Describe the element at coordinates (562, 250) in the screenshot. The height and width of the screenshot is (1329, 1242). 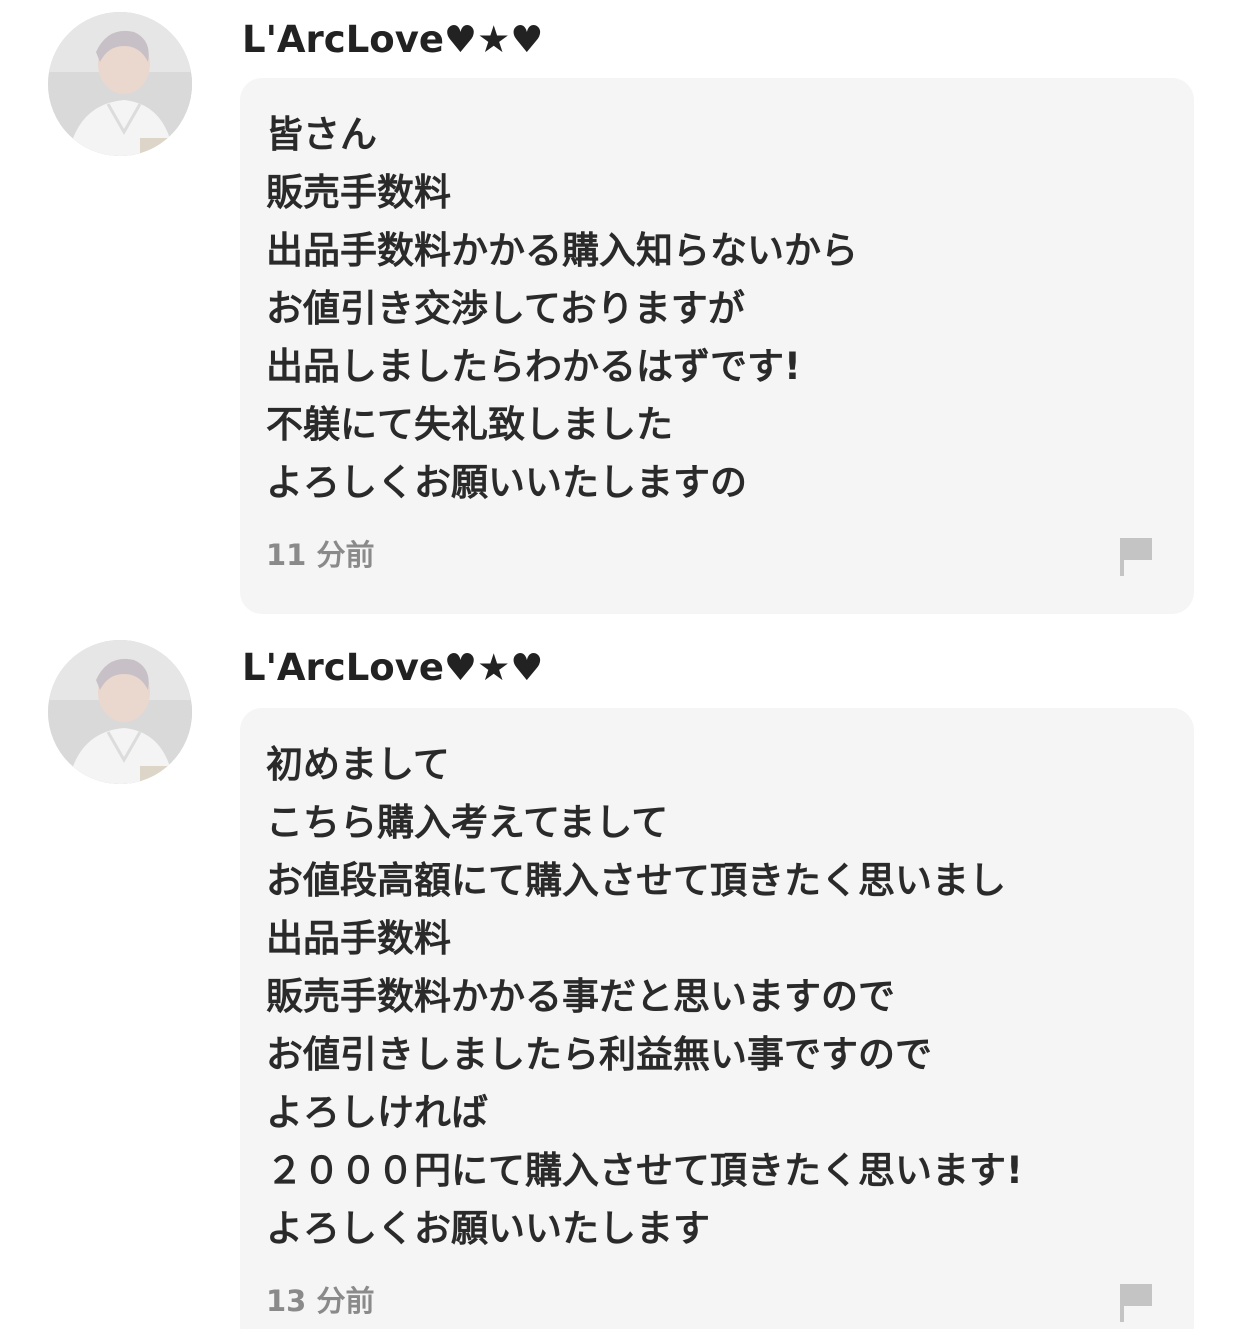
I see `comment-line: 出品手数料かかる購入知らないから` at that location.